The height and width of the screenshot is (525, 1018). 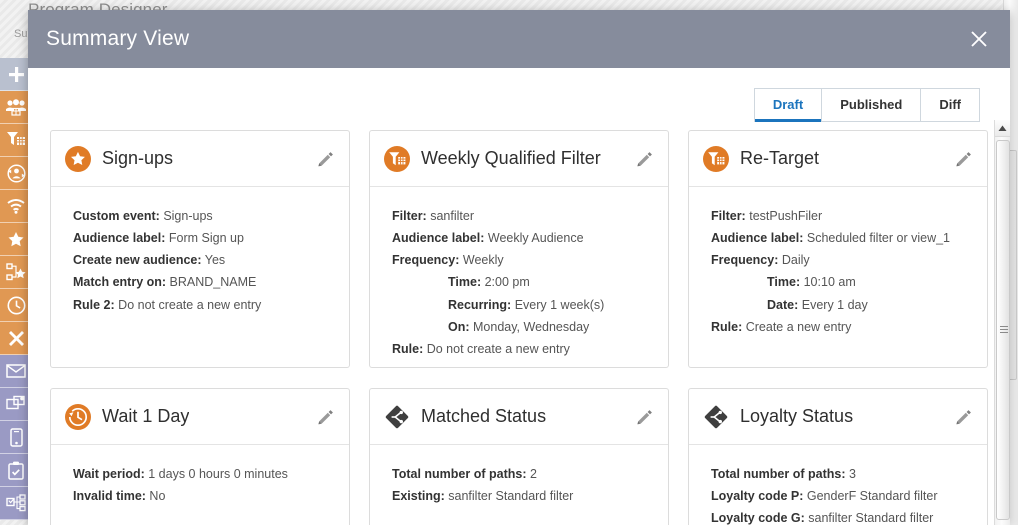 What do you see at coordinates (842, 216) in the screenshot?
I see `card-detail-row: Filter: testPushFiler` at bounding box center [842, 216].